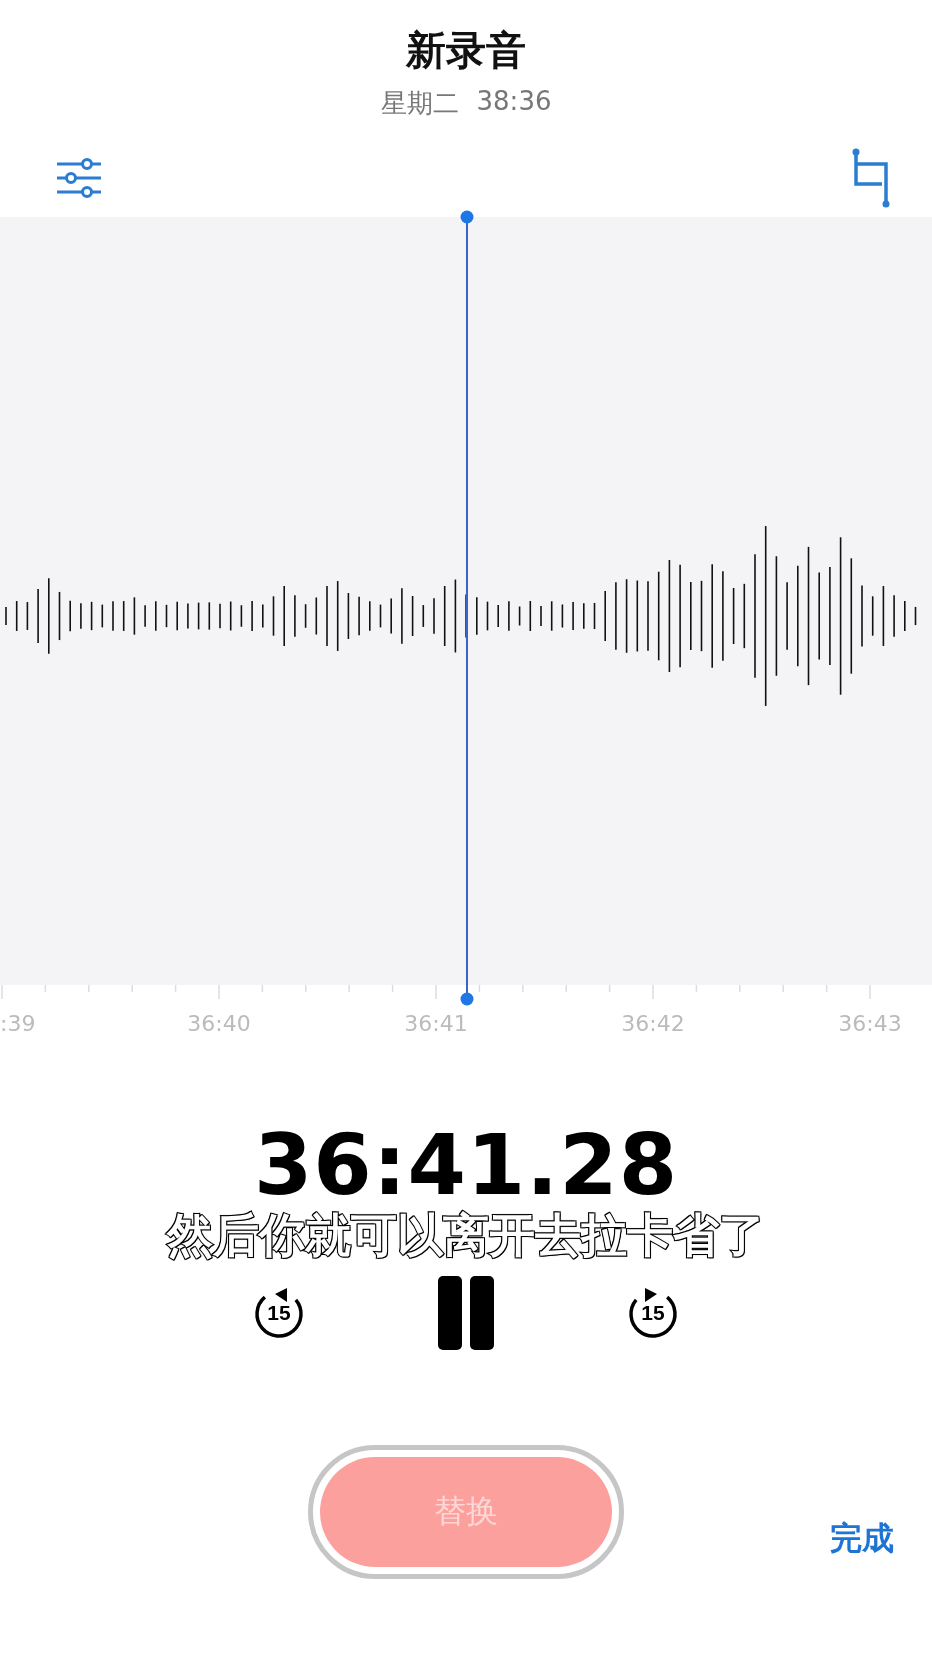  What do you see at coordinates (436, 1023) in the screenshot?
I see `timeline-label: 36:41` at bounding box center [436, 1023].